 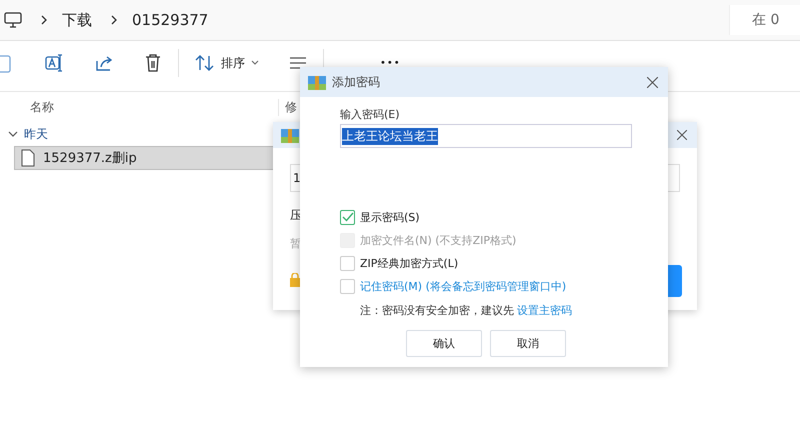 I want to click on label: 暂, so click(x=295, y=243).